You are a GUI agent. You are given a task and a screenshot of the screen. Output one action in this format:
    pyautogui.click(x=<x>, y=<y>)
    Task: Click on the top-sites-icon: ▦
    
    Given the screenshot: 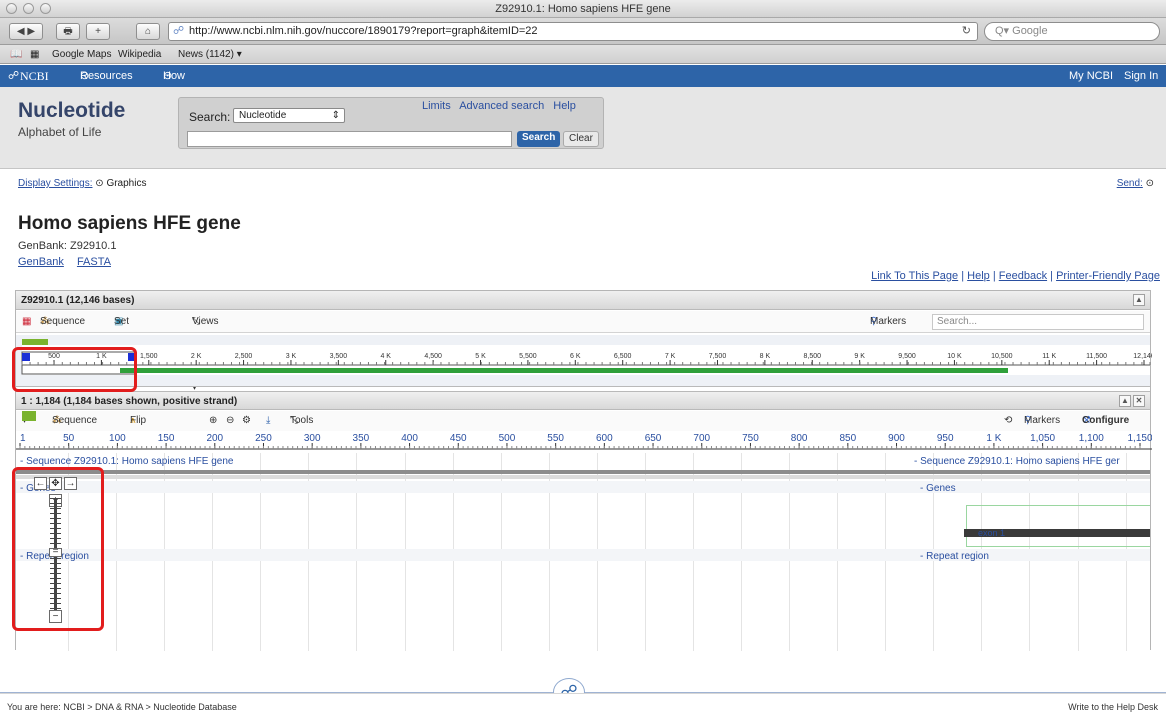 What is the action you would take?
    pyautogui.click(x=34, y=54)
    